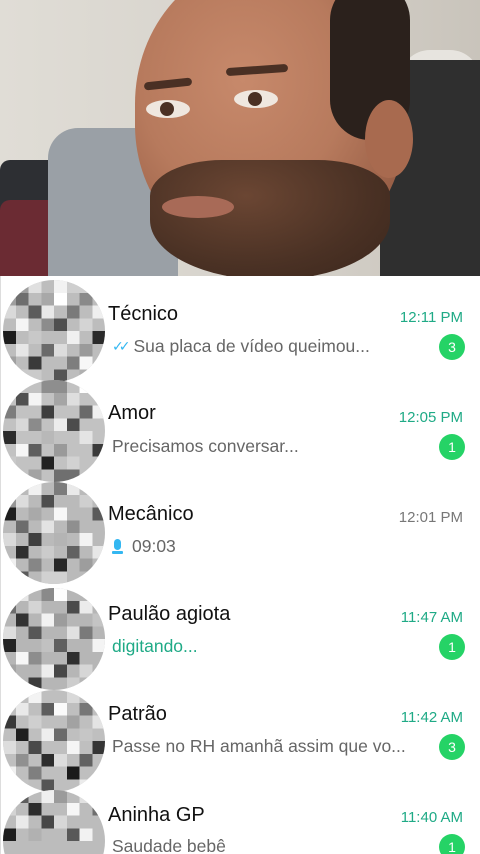  I want to click on chat-time: 11:42 AM, so click(431, 717).